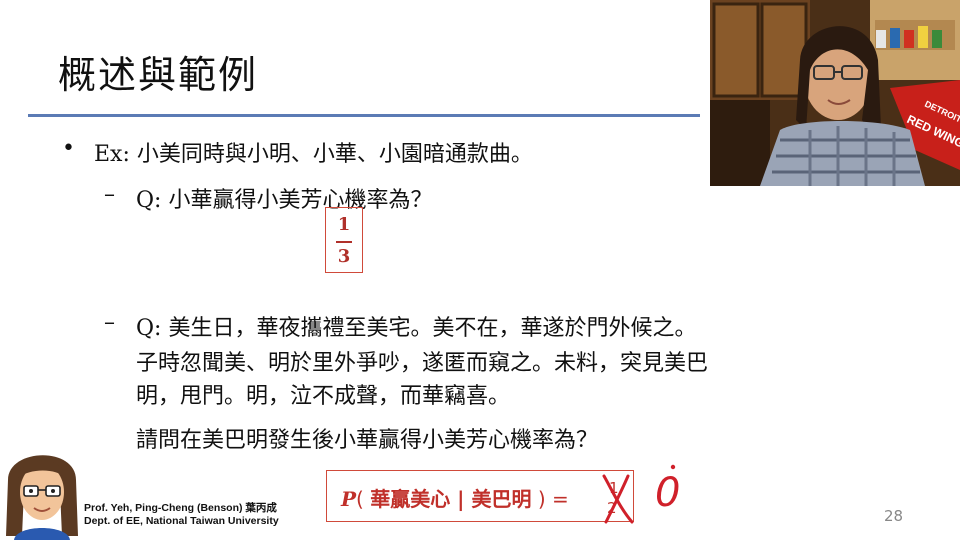  What do you see at coordinates (344, 256) in the screenshot?
I see `fraction-denominator: 3` at bounding box center [344, 256].